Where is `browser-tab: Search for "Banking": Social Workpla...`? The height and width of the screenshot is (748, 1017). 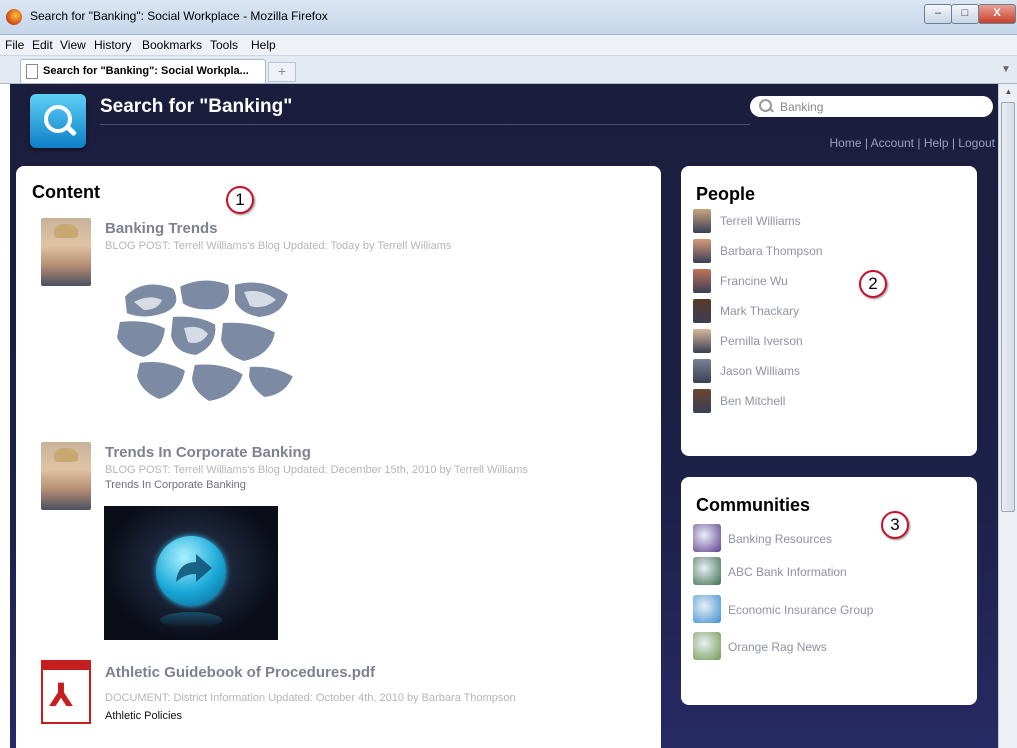
browser-tab: Search for "Banking": Social Workpla... is located at coordinates (143, 71).